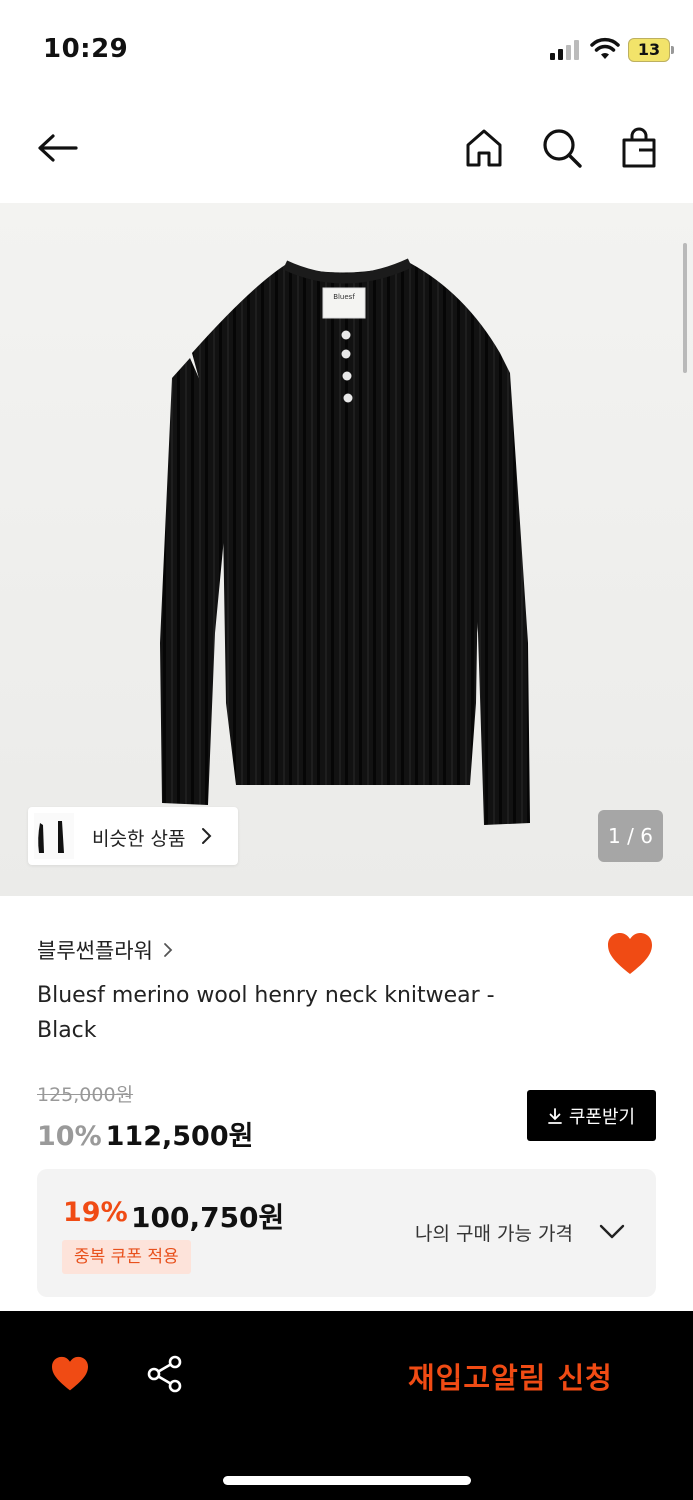 This screenshot has width=693, height=1500. Describe the element at coordinates (54, 836) in the screenshot. I see `similar-thumbnail` at that location.